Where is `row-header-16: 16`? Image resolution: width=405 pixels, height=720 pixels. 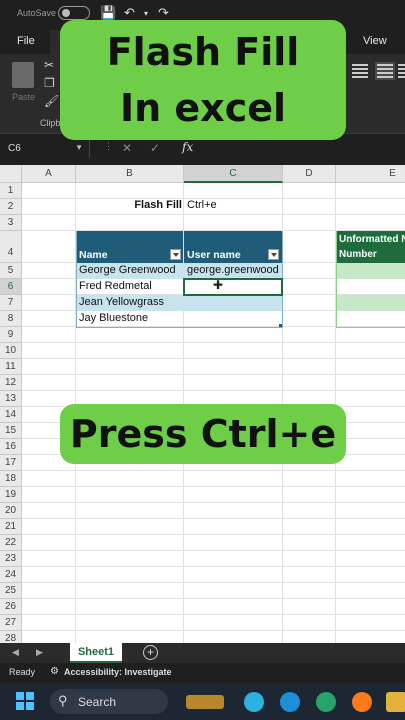 row-header-16: 16 is located at coordinates (11, 447).